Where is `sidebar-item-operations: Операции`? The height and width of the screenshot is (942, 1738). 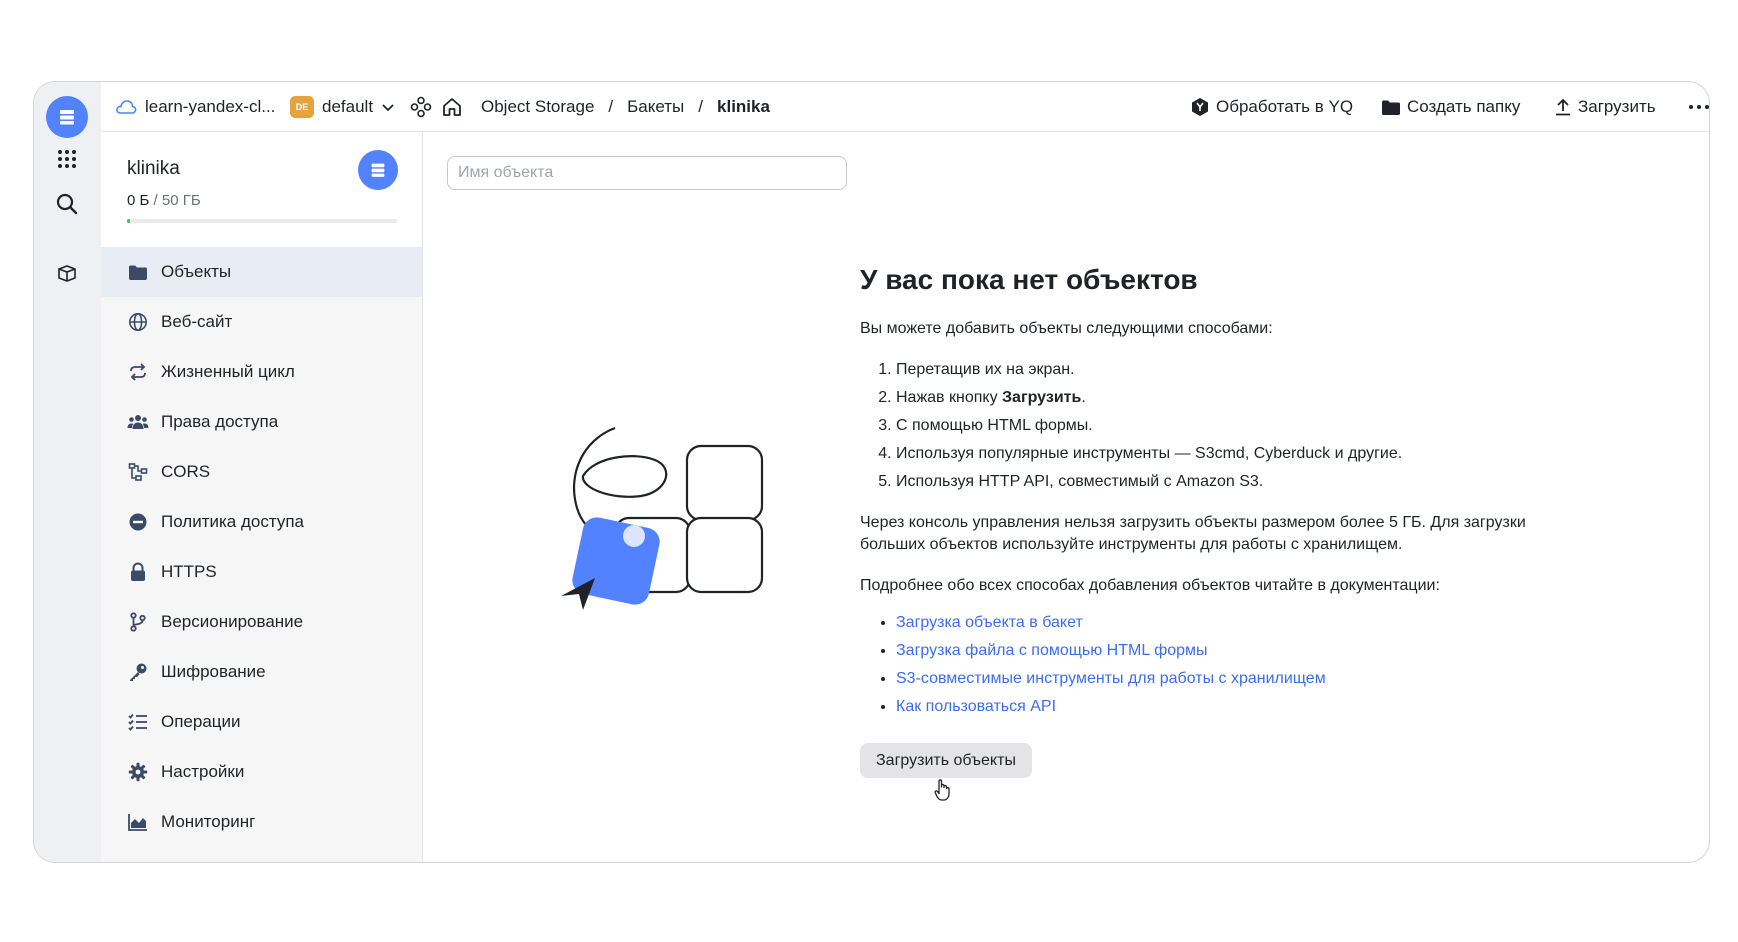
sidebar-item-operations: Операции is located at coordinates (261, 722).